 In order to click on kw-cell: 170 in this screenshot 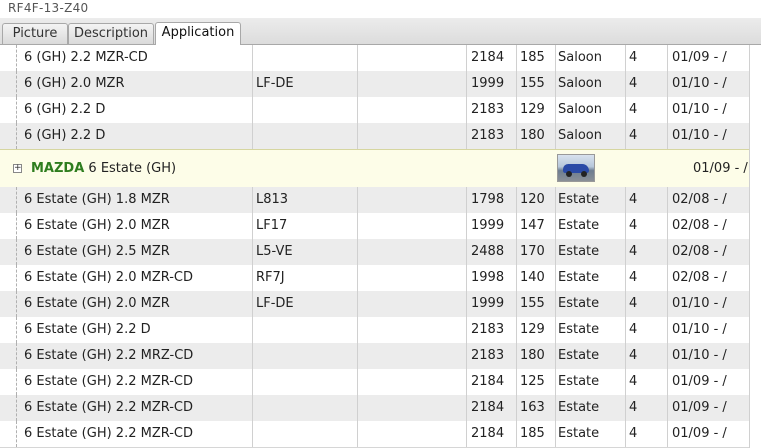, I will do `click(532, 251)`.